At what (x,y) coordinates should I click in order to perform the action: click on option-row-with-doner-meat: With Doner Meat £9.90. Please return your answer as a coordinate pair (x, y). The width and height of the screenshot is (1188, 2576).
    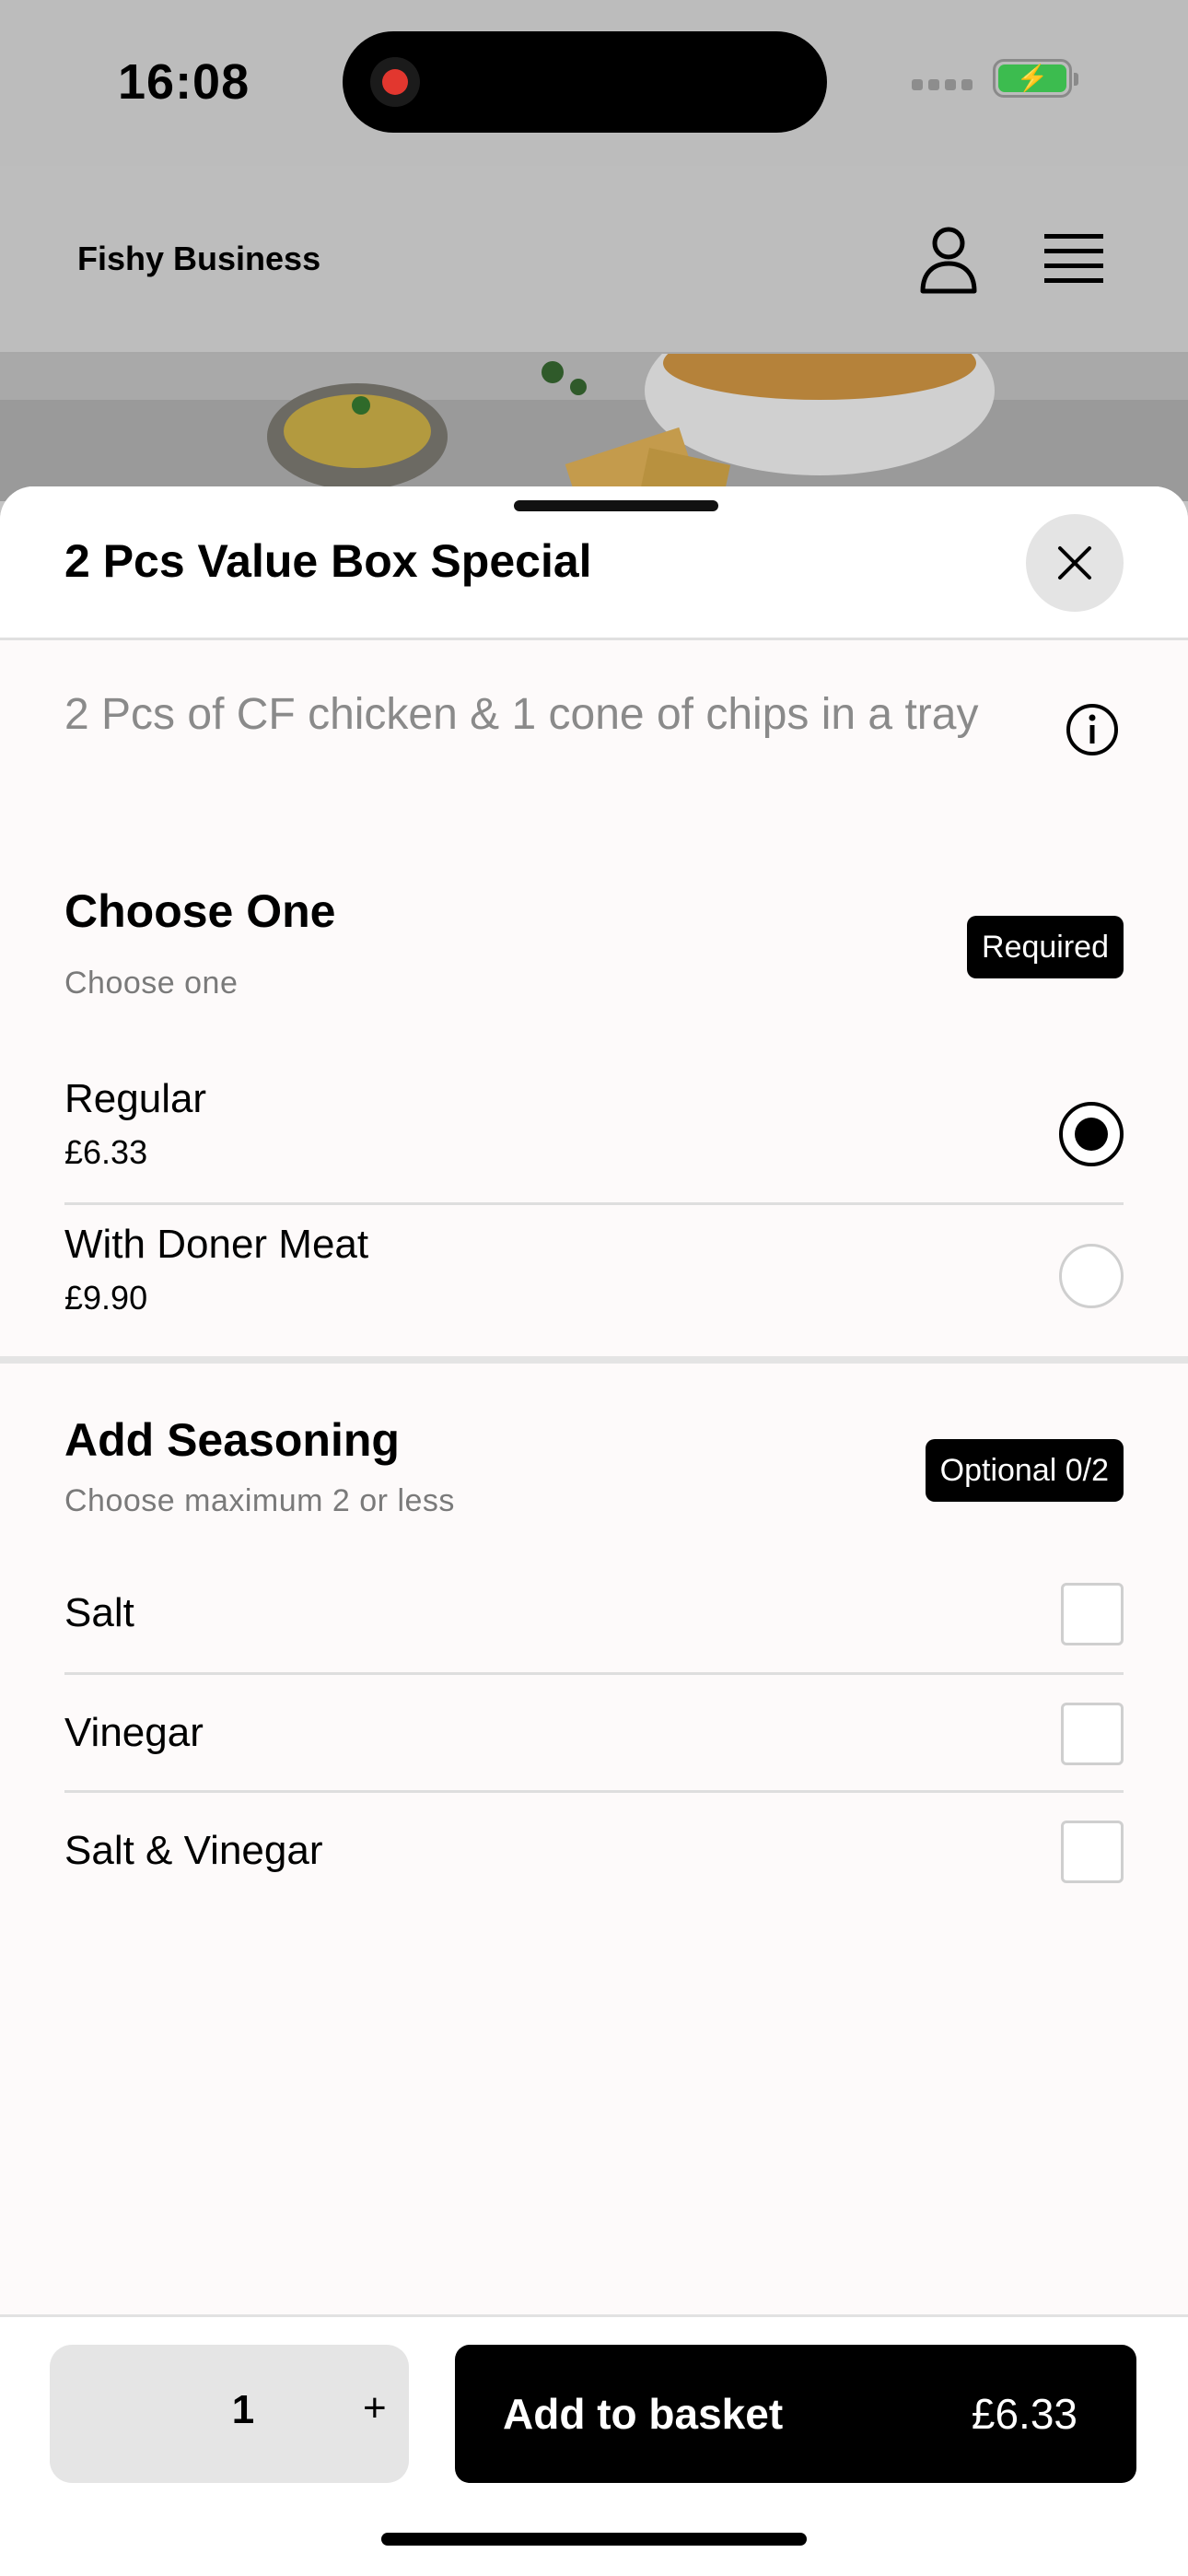
    Looking at the image, I should click on (594, 1274).